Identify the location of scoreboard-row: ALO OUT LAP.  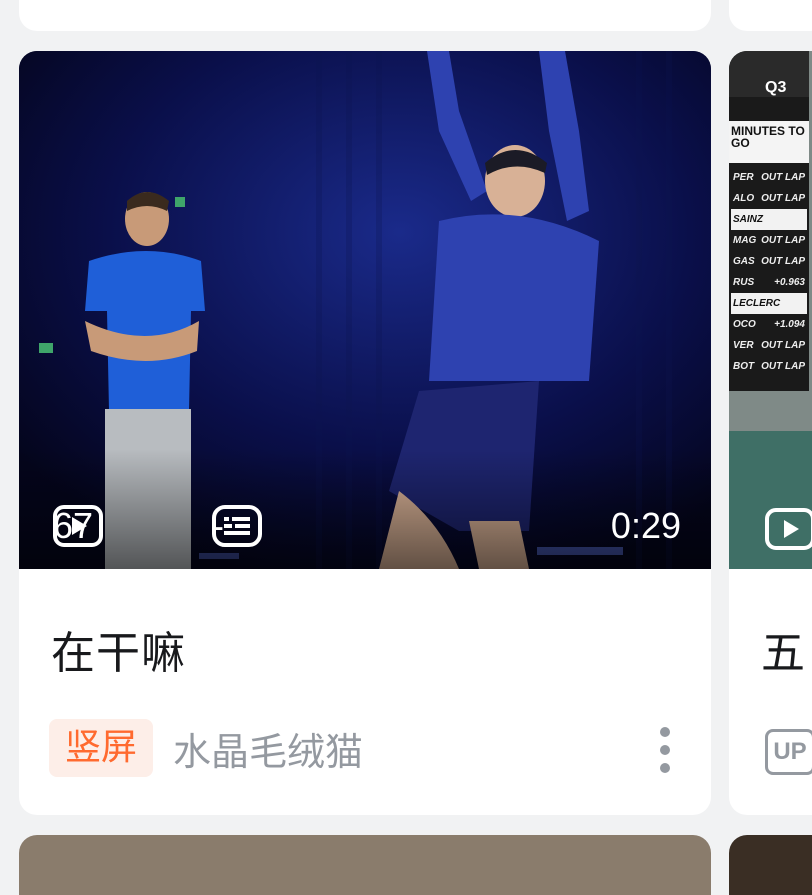
(769, 198).